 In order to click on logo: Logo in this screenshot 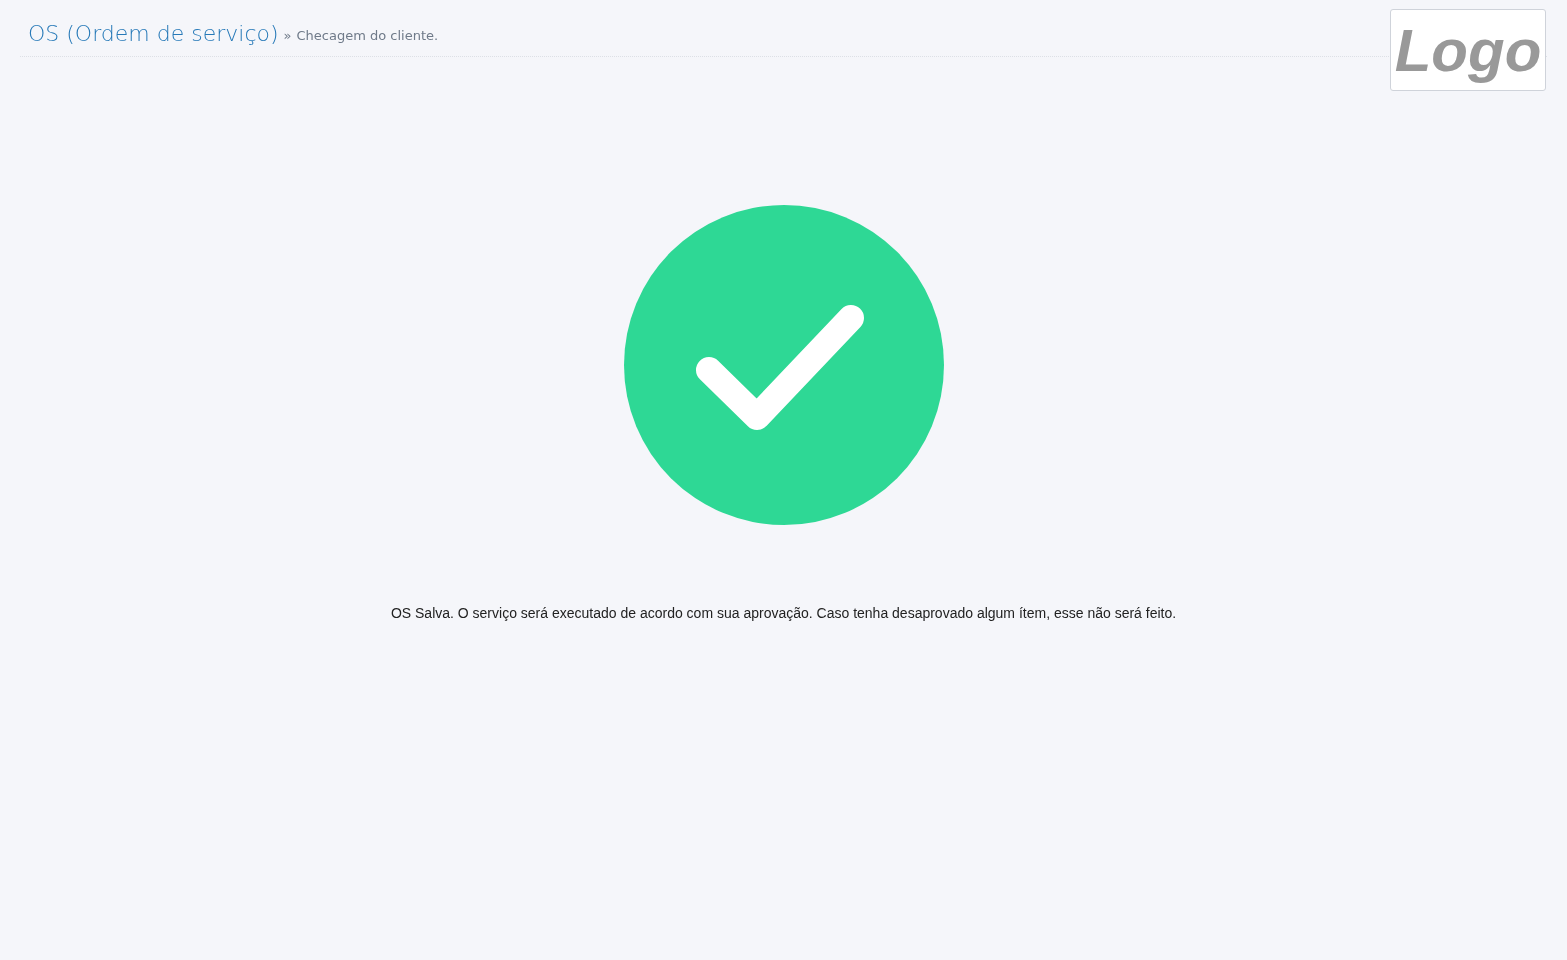, I will do `click(1468, 50)`.